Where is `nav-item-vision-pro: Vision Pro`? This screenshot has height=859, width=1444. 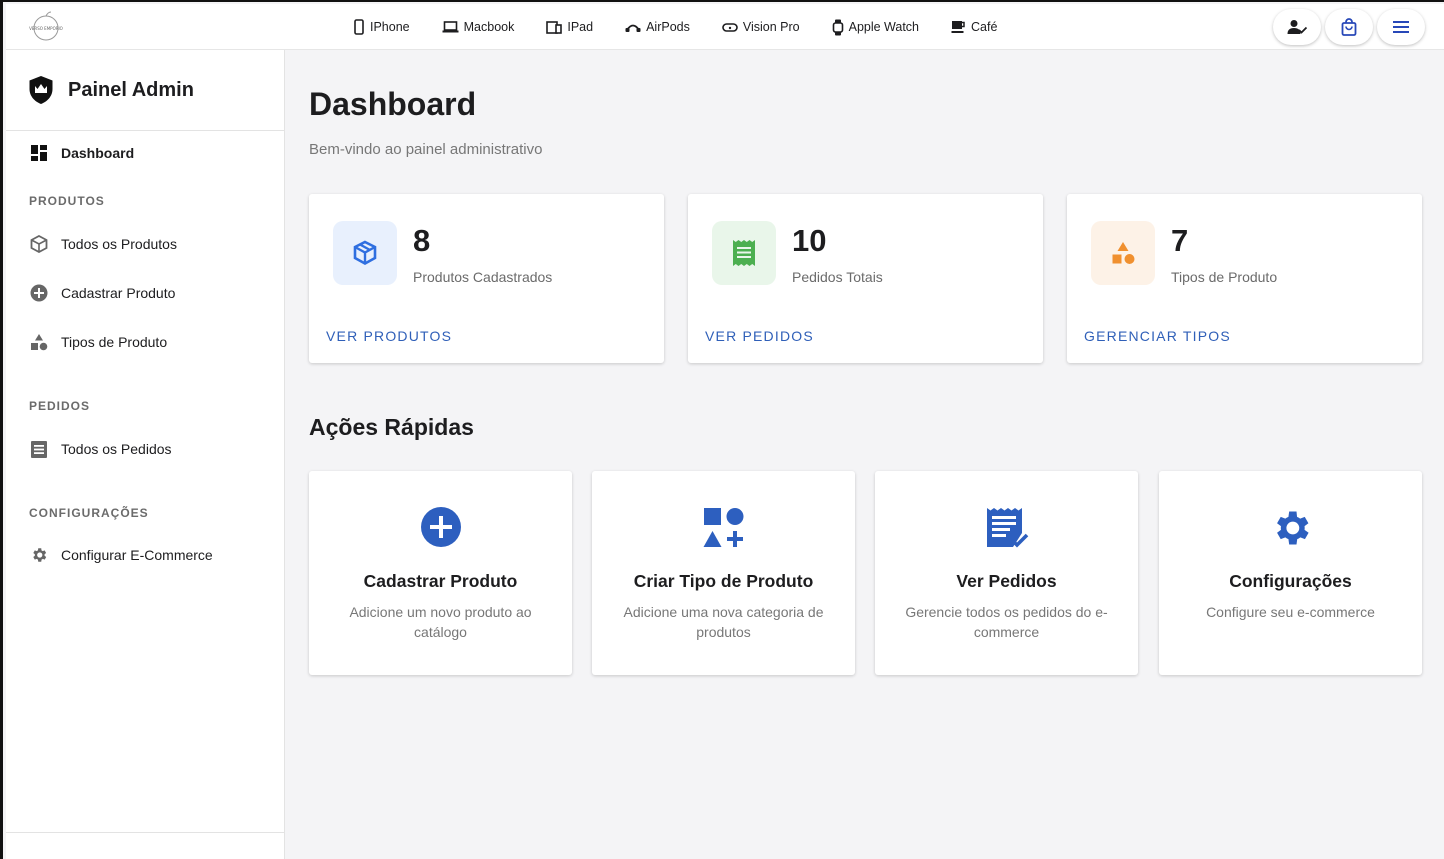
nav-item-vision-pro: Vision Pro is located at coordinates (761, 27).